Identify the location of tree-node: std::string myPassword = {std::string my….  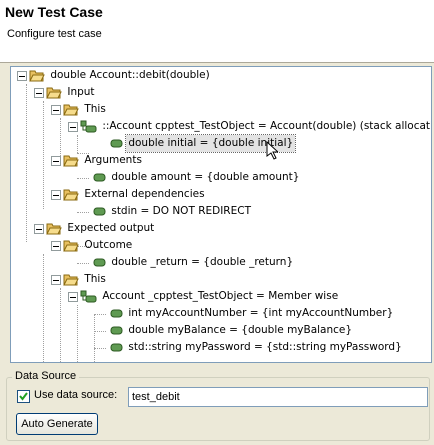
(257, 347).